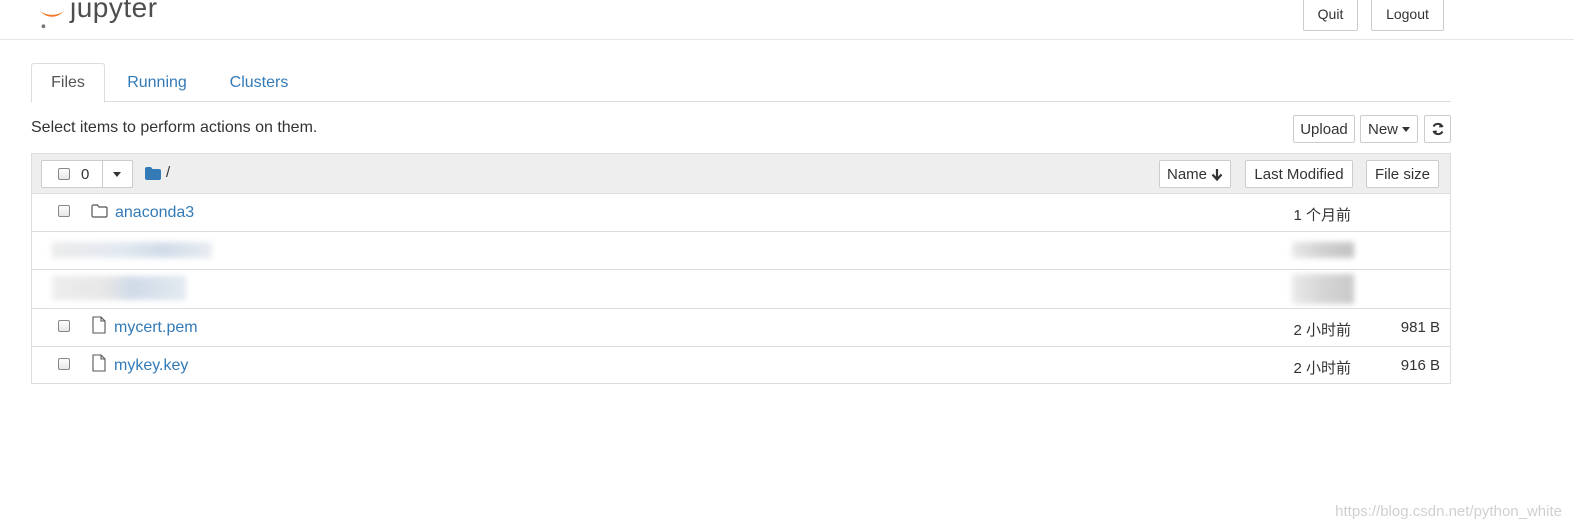 The image size is (1574, 528). Describe the element at coordinates (741, 366) in the screenshot. I see `list-item: mykey.key 2 小时前 916 B` at that location.